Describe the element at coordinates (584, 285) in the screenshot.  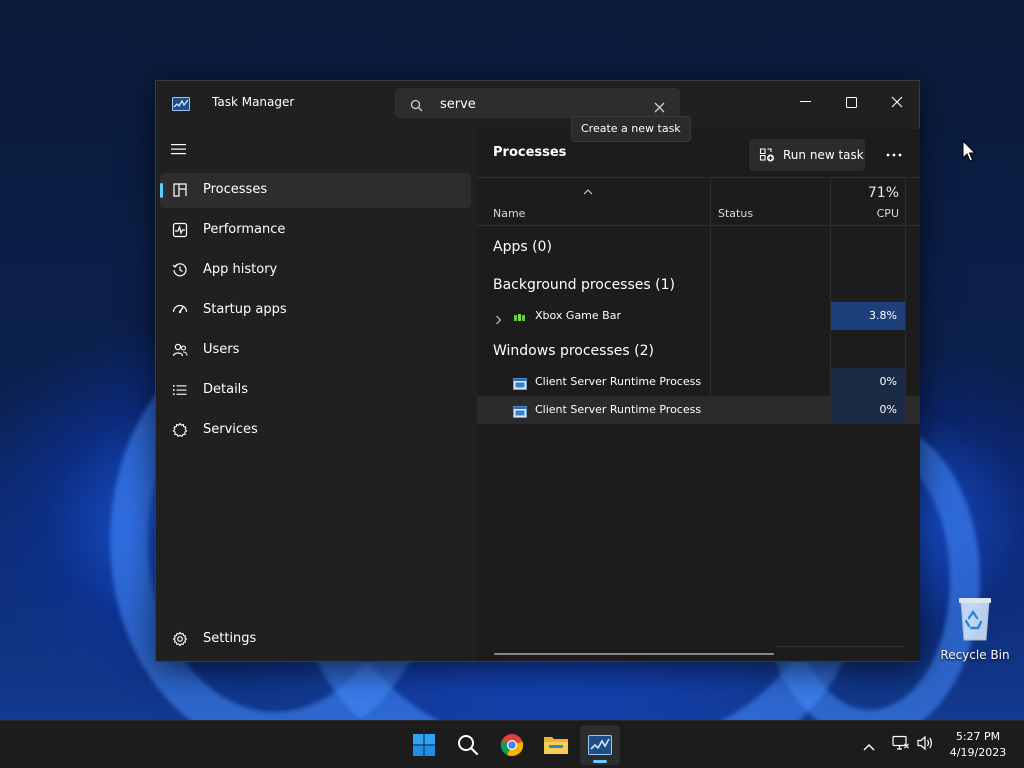
I see `group-header-background: Background processes (1)` at that location.